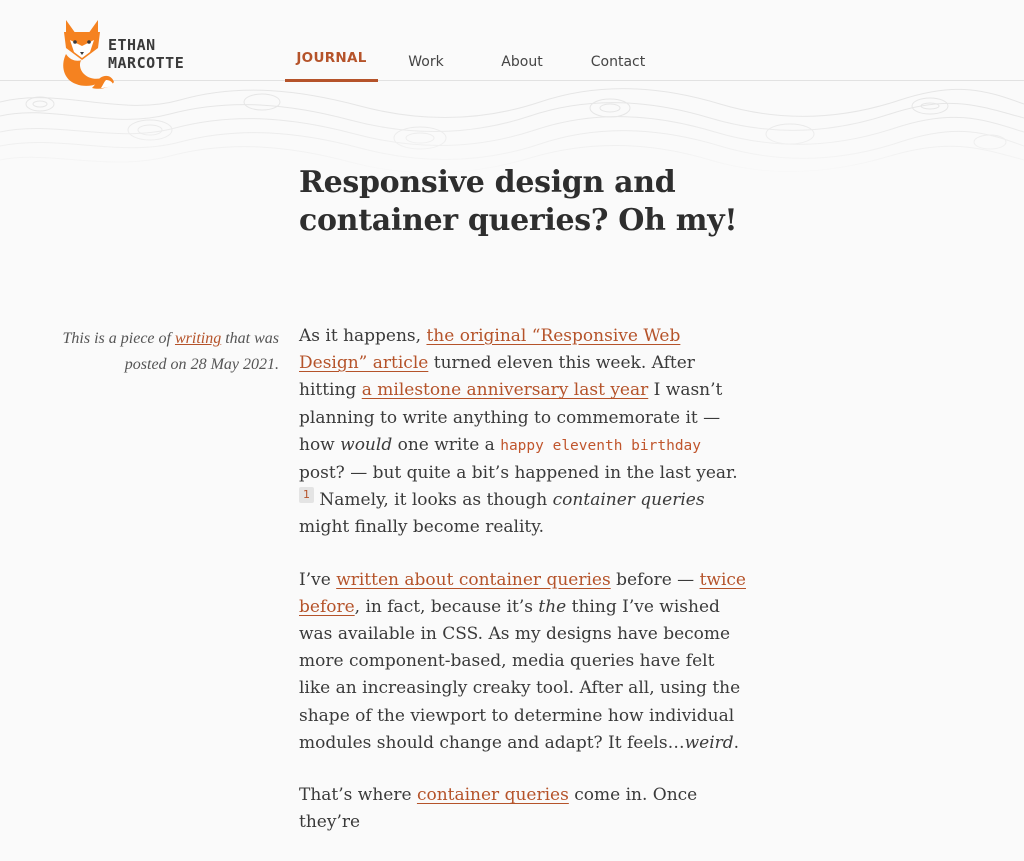 The height and width of the screenshot is (861, 1024). I want to click on link-written-about-container-queries: written about container queries, so click(473, 580).